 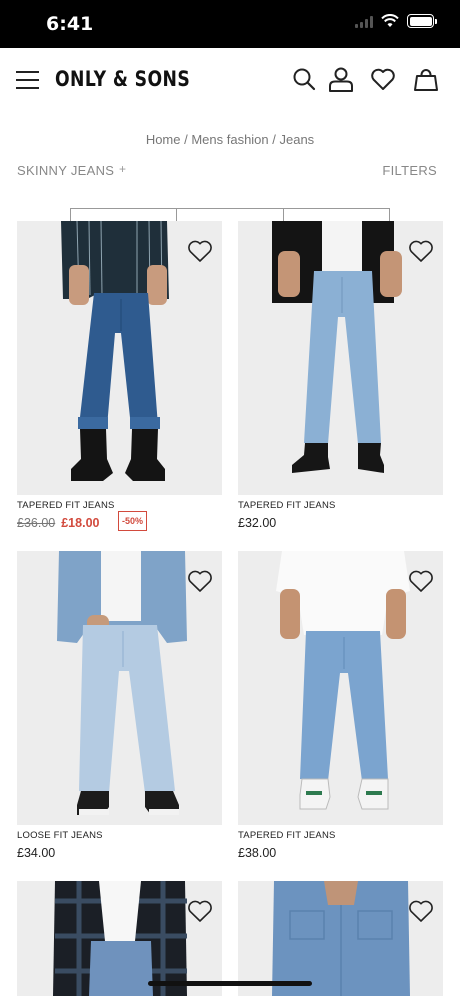 I want to click on category-title: SKINNY JEANS, so click(x=65, y=170).